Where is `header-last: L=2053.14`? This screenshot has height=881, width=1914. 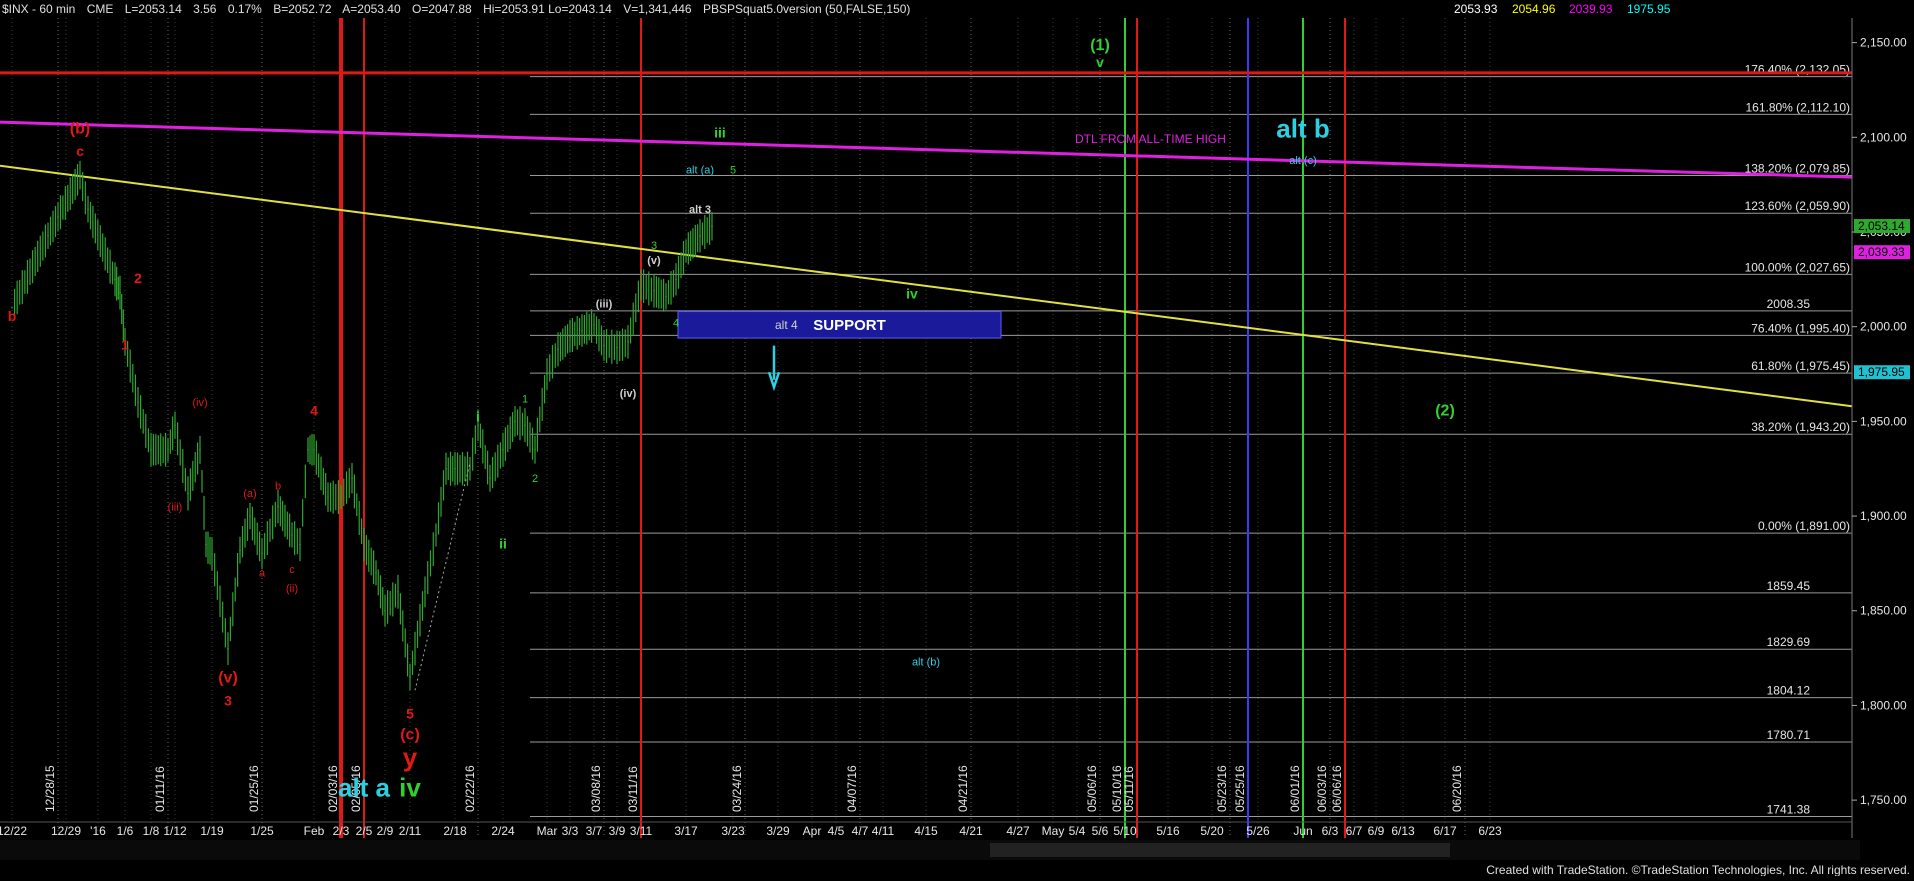 header-last: L=2053.14 is located at coordinates (153, 9).